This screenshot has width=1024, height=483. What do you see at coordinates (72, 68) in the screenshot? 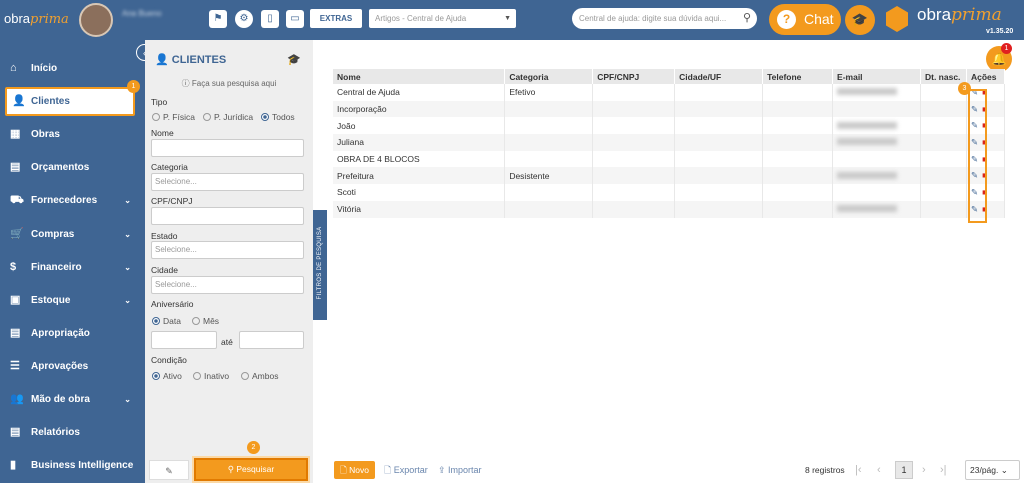
I see `sidebar-item-0: ⌂ Início` at bounding box center [72, 68].